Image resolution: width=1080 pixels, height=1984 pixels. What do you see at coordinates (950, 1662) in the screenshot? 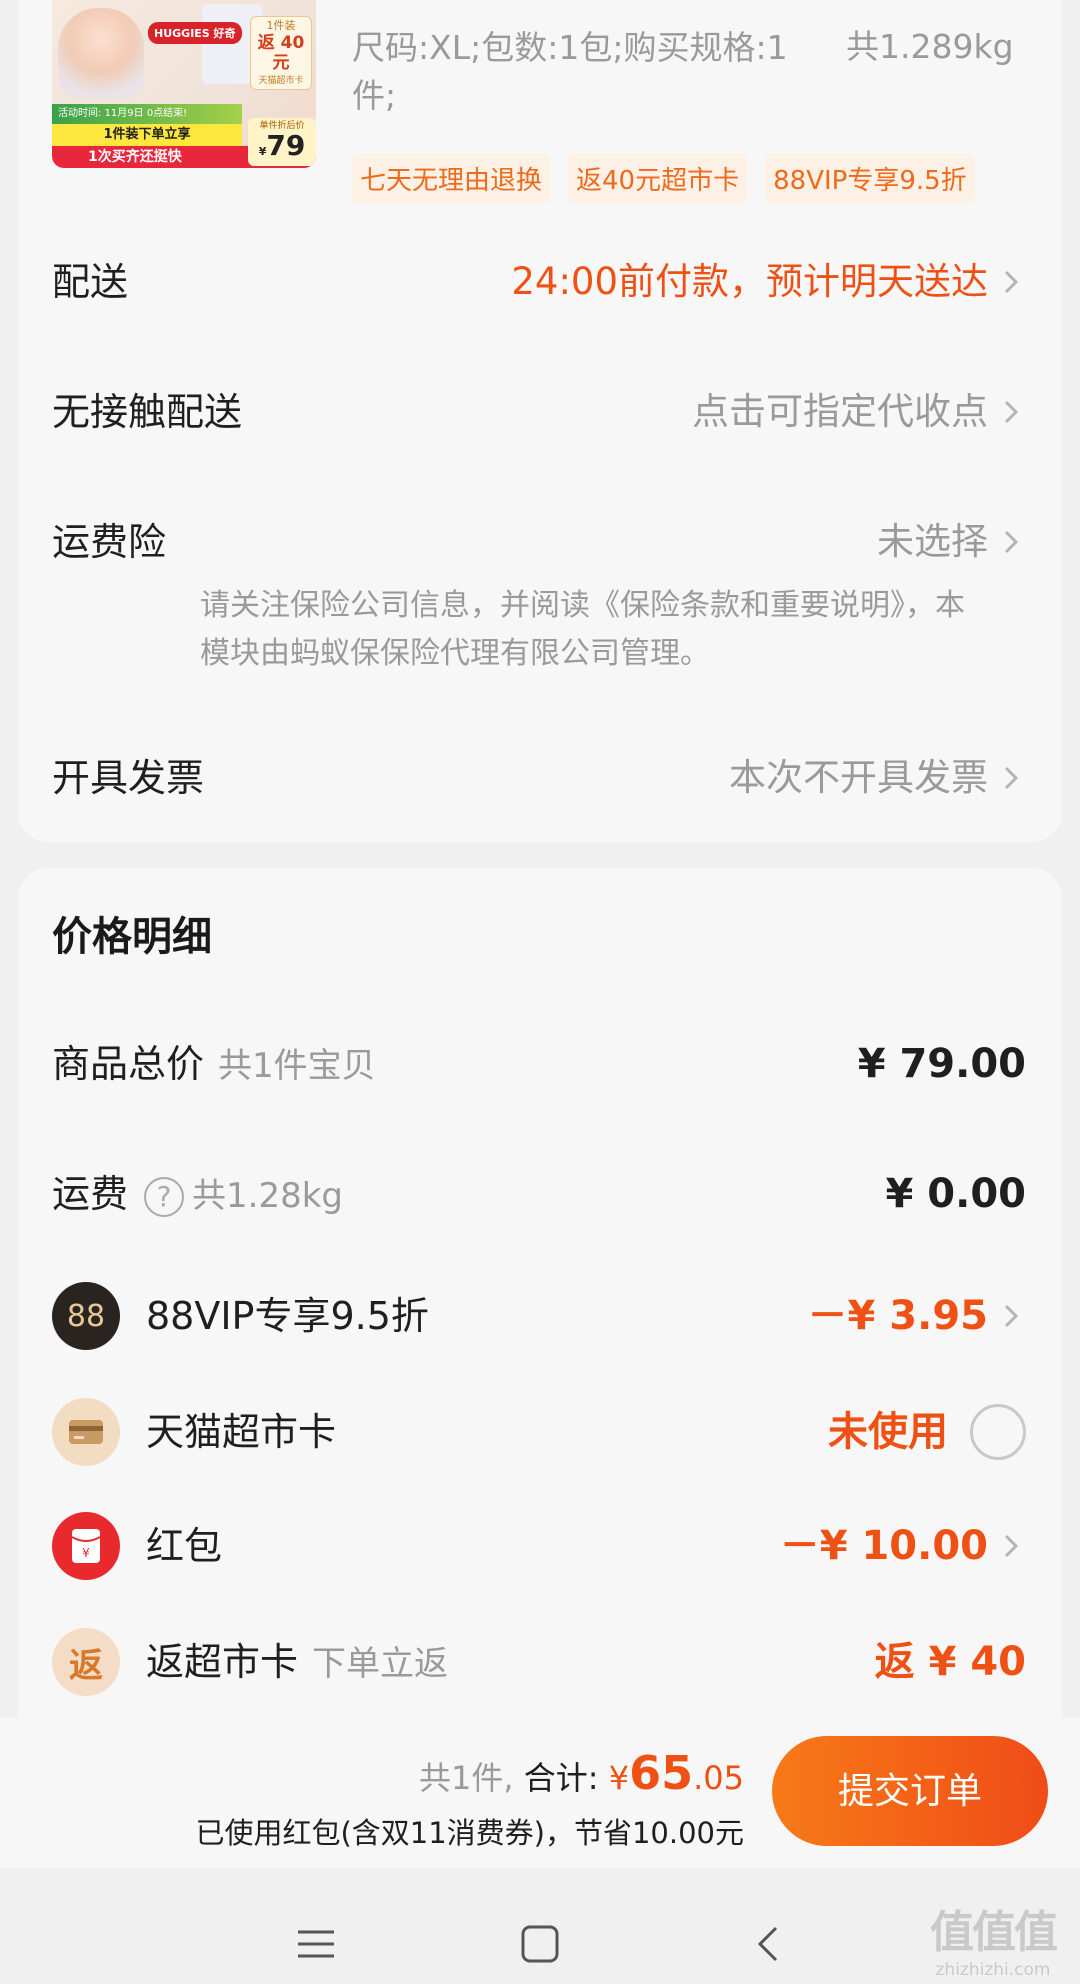
I see `cashback-amount: 返 ¥ 40` at bounding box center [950, 1662].